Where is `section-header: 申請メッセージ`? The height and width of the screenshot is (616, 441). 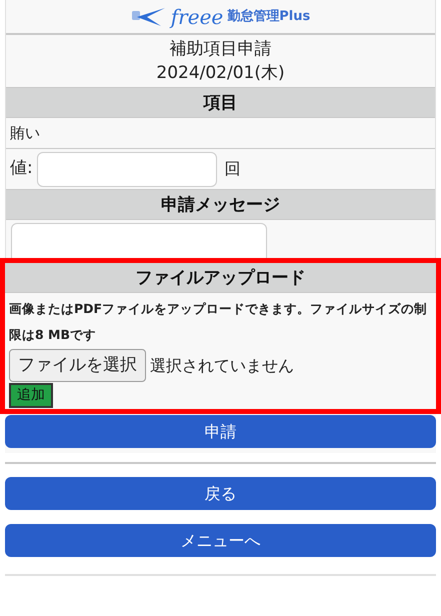 section-header: 申請メッセージ is located at coordinates (220, 205).